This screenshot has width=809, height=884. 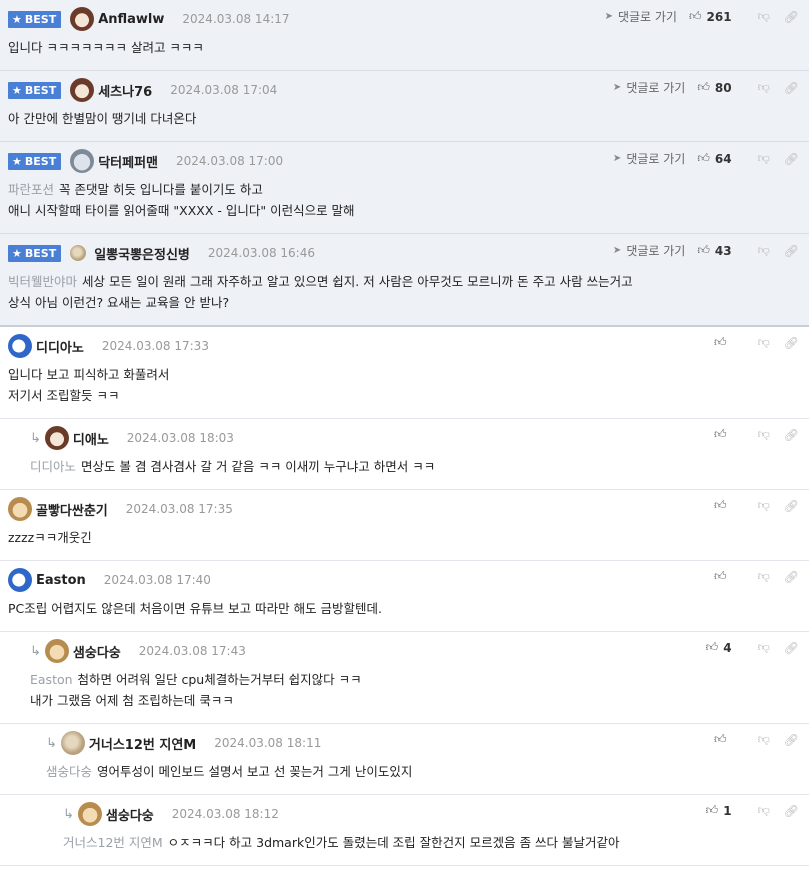 I want to click on like-button: 👍︎ 64, so click(x=714, y=158).